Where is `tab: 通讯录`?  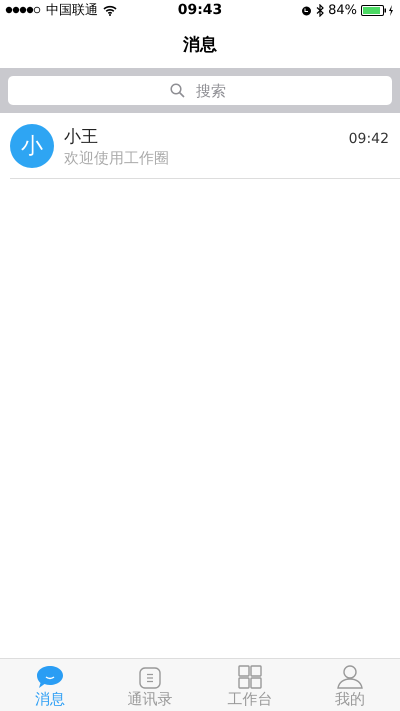
tab: 通讯录 is located at coordinates (150, 685).